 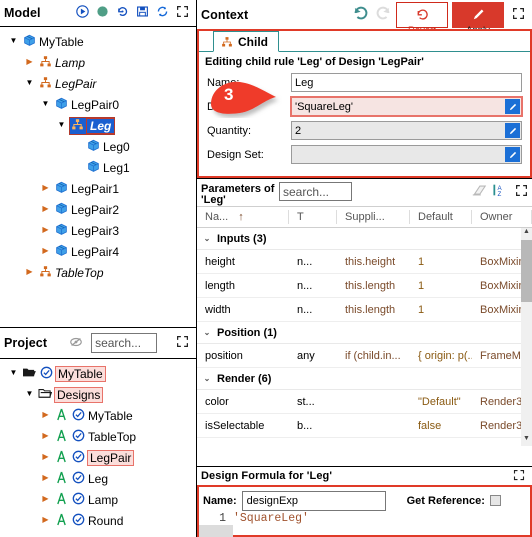 I want to click on column-header-type: T, so click(x=313, y=217).